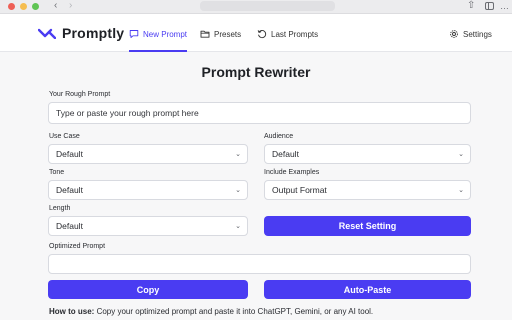 The image size is (512, 320). Describe the element at coordinates (367, 154) in the screenshot. I see `audience-select: Default ⌄` at that location.